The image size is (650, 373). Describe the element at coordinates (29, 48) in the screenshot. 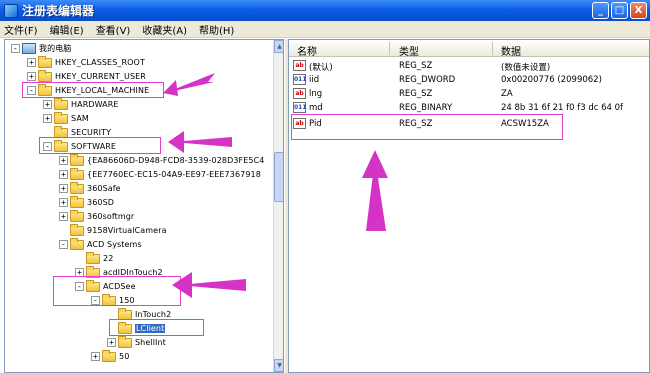

I see `computer-icon` at that location.